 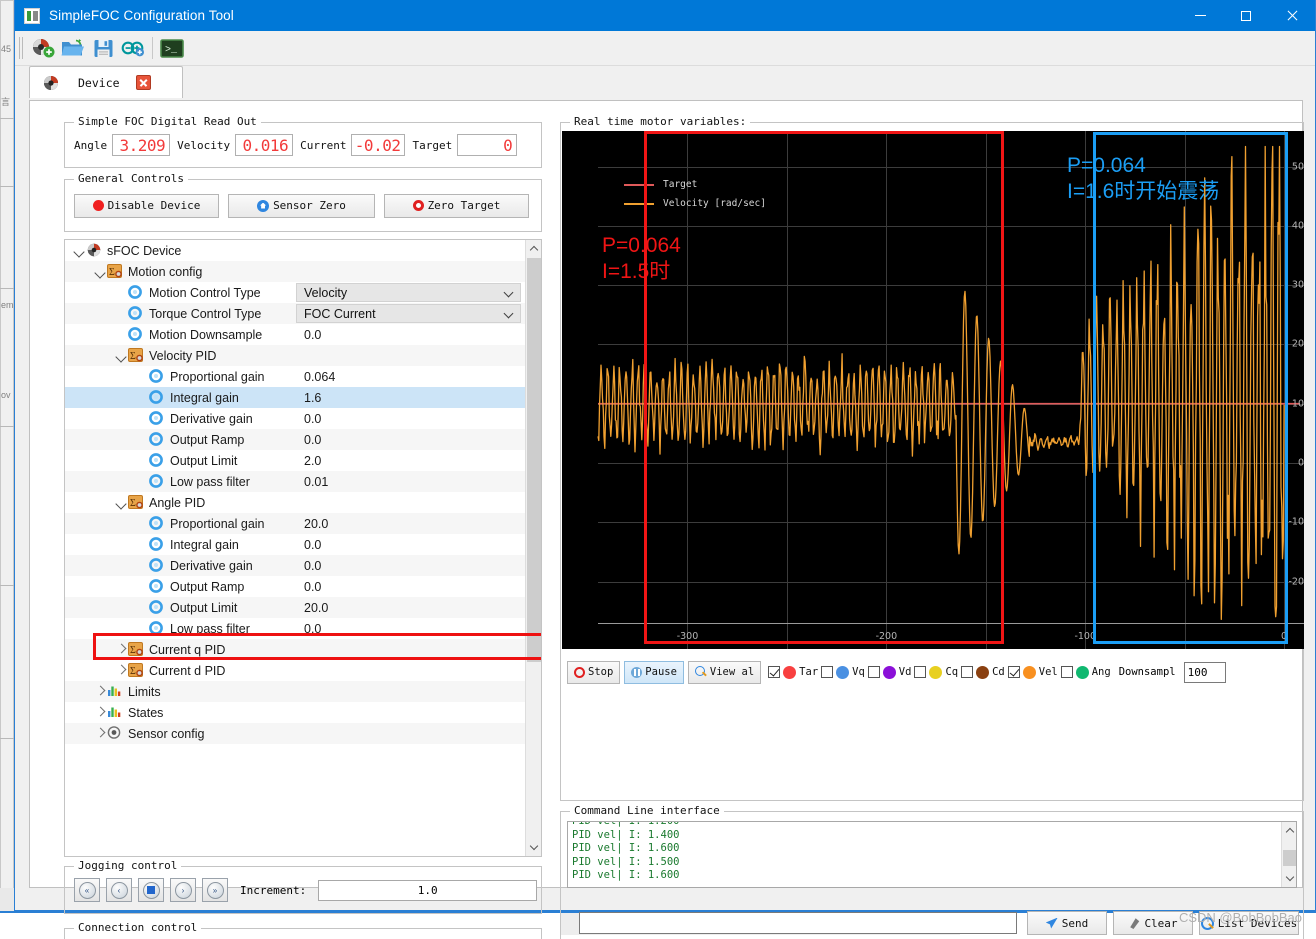 What do you see at coordinates (920, 672) in the screenshot?
I see `checkbox-cq` at bounding box center [920, 672].